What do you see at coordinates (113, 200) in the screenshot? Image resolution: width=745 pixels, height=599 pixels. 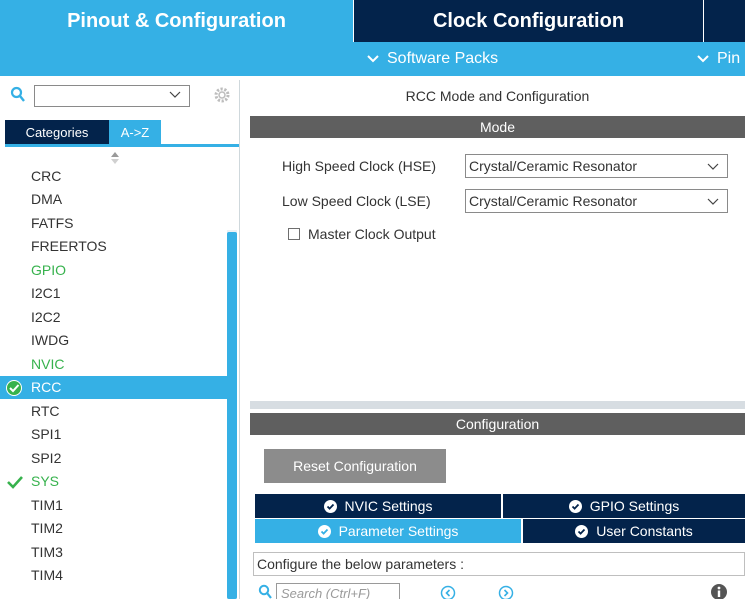 I see `peripheral-item-dma: DMA` at bounding box center [113, 200].